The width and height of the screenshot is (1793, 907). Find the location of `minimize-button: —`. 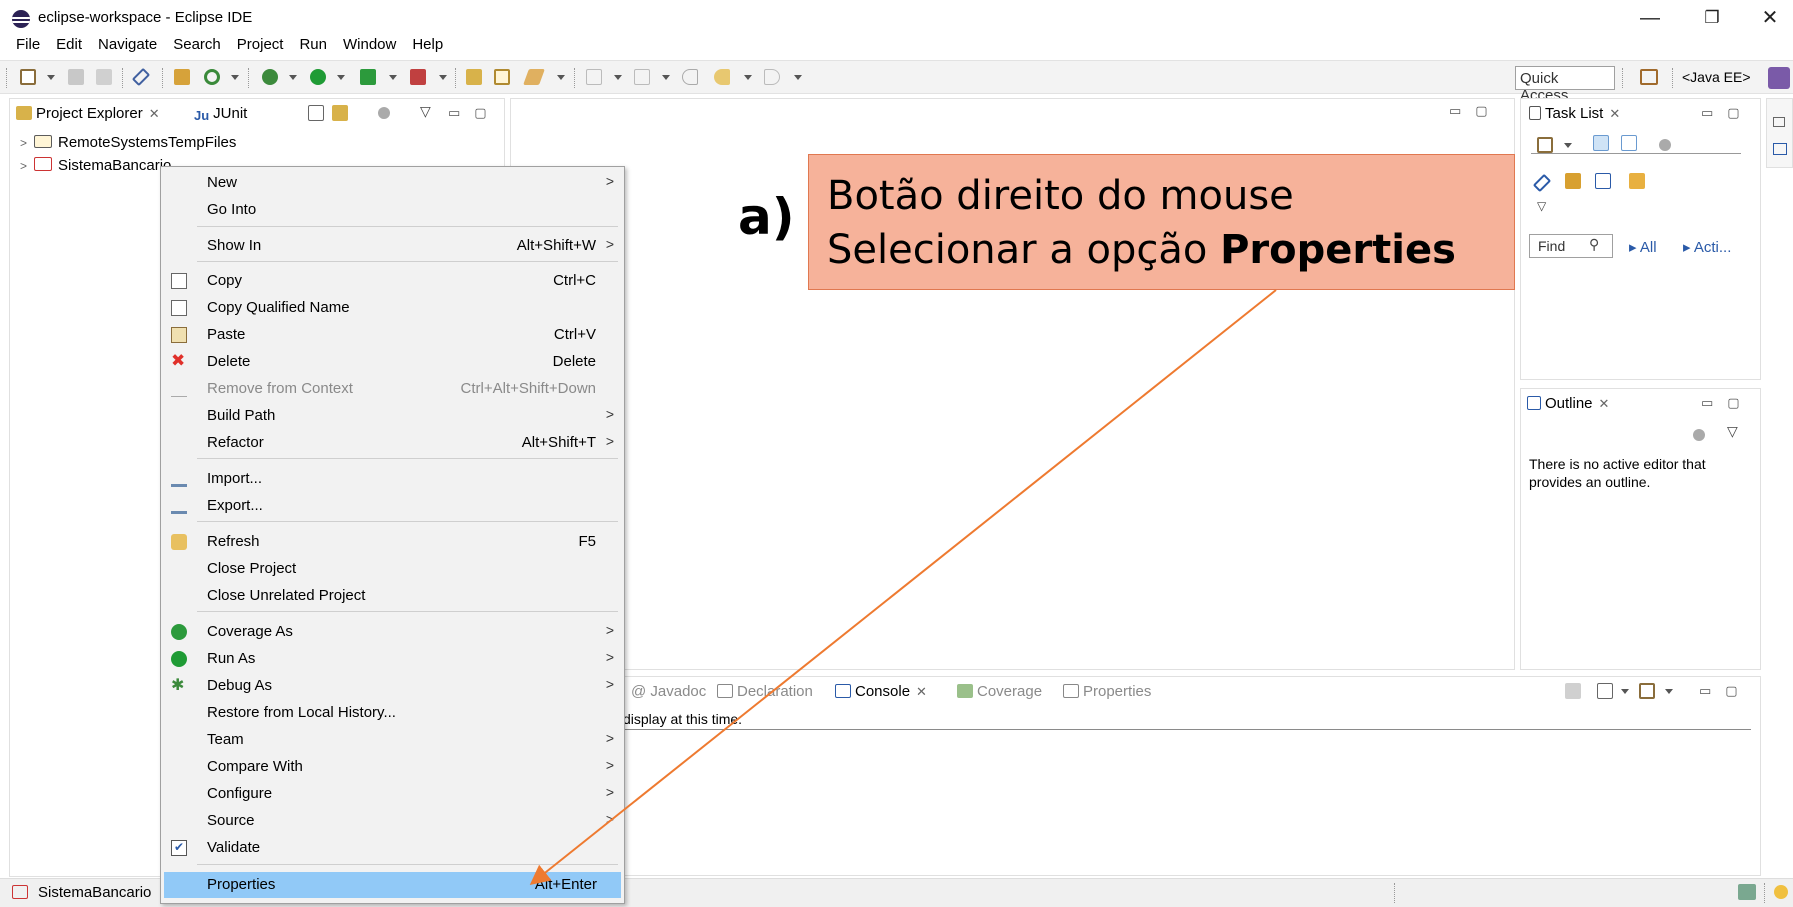

minimize-button: — is located at coordinates (1650, 18).